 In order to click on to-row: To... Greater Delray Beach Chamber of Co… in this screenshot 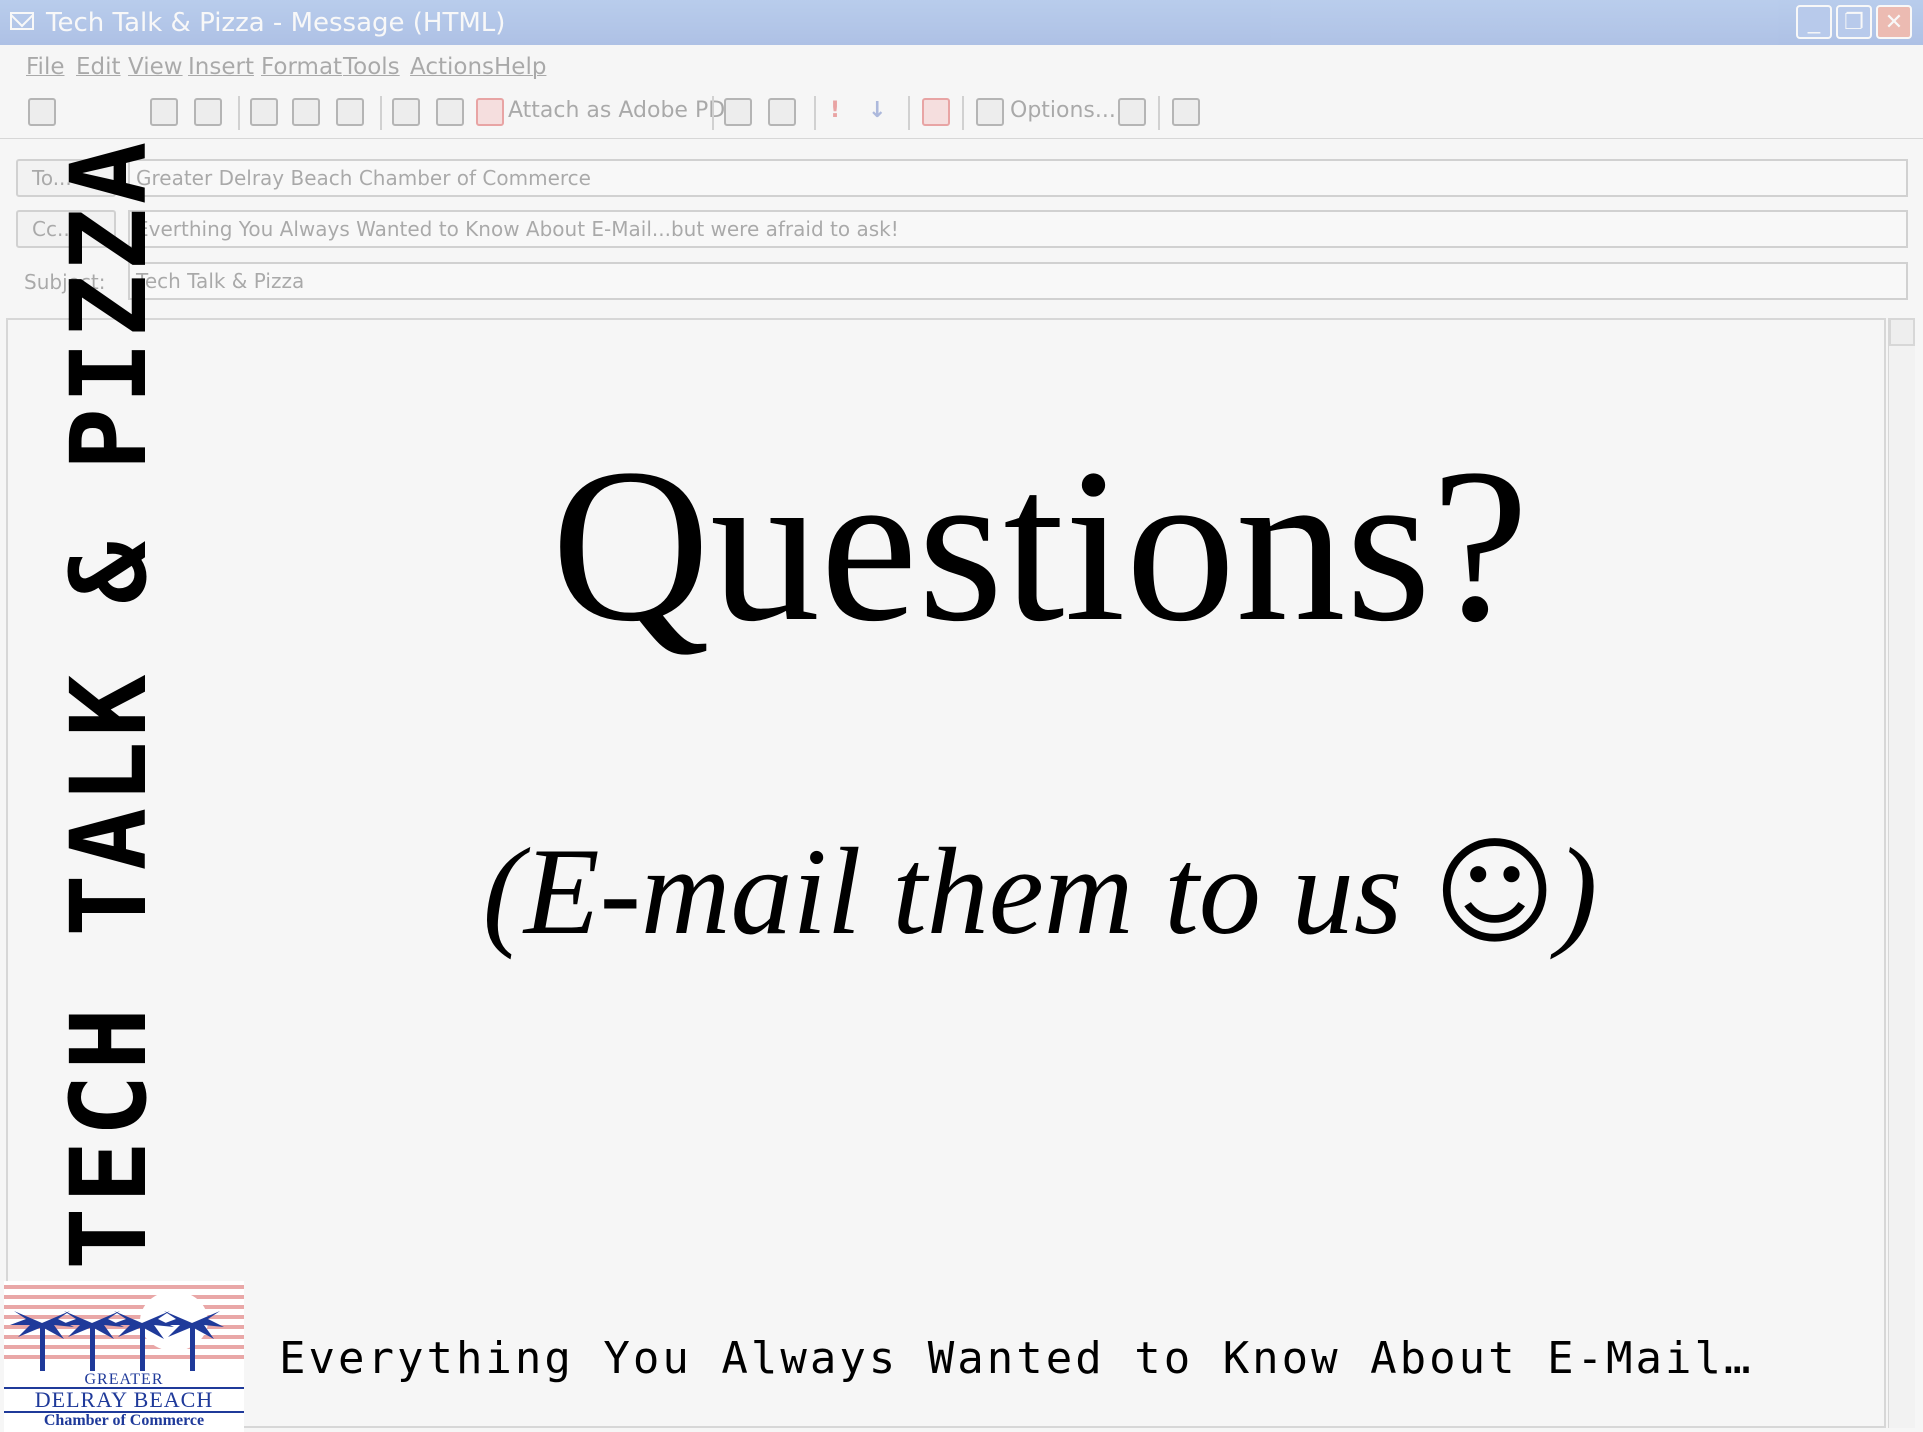, I will do `click(959, 179)`.